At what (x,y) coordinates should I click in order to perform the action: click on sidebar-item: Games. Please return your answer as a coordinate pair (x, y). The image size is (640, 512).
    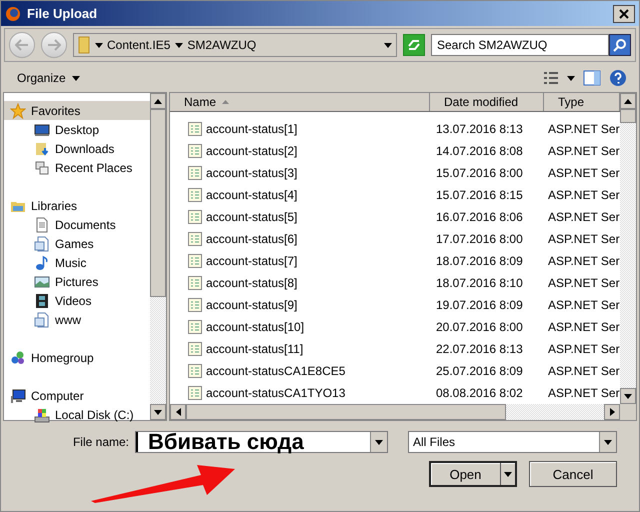
    Looking at the image, I should click on (77, 243).